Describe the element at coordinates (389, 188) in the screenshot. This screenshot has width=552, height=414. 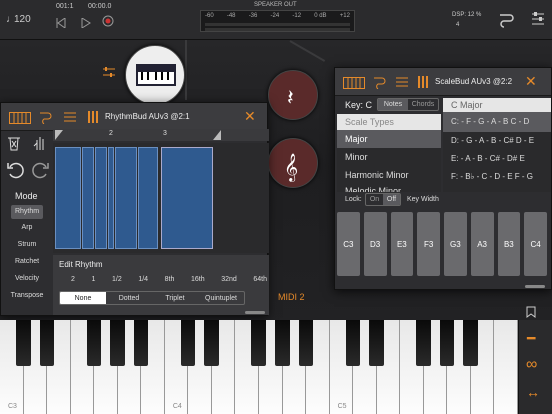
I see `scale-type-item: Melodic Minor` at that location.